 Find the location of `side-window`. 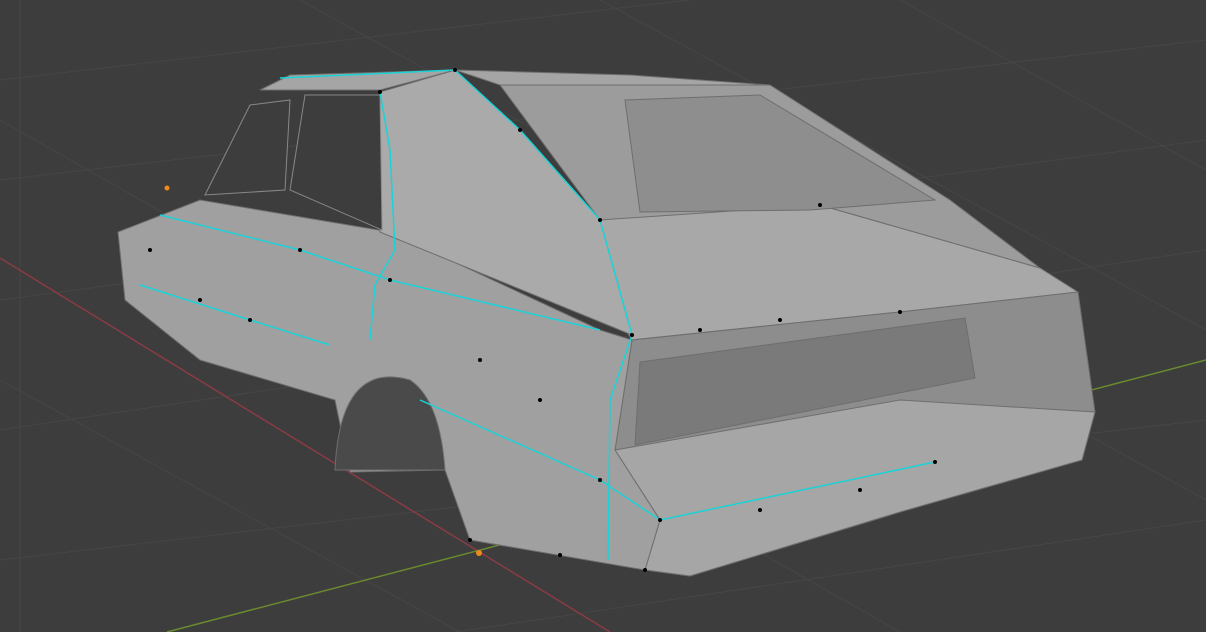

side-window is located at coordinates (336, 162).